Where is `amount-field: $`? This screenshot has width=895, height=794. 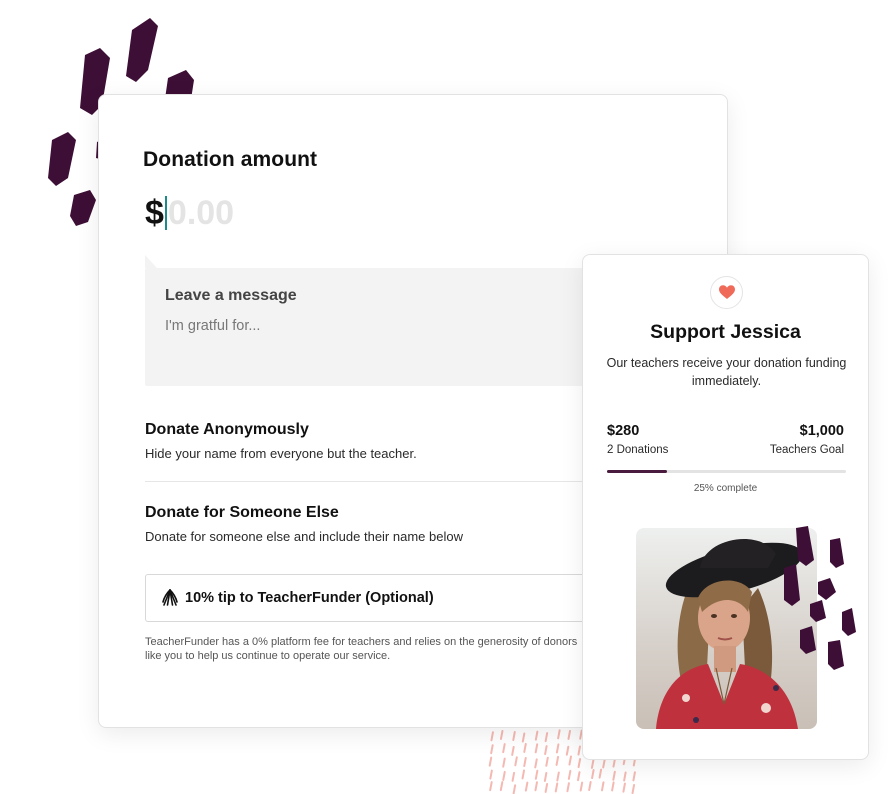 amount-field: $ is located at coordinates (256, 213).